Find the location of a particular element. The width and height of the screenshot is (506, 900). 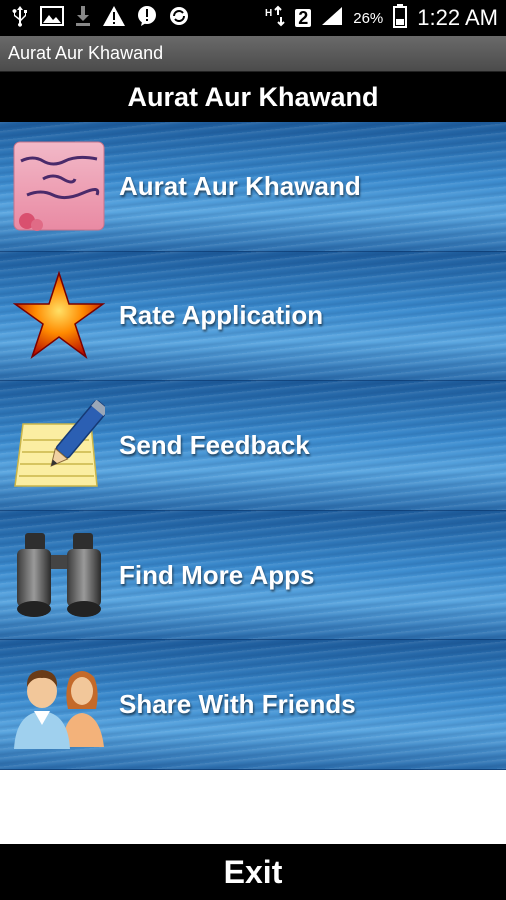

app-title-bar: Aurat Aur Khawand is located at coordinates (253, 54).